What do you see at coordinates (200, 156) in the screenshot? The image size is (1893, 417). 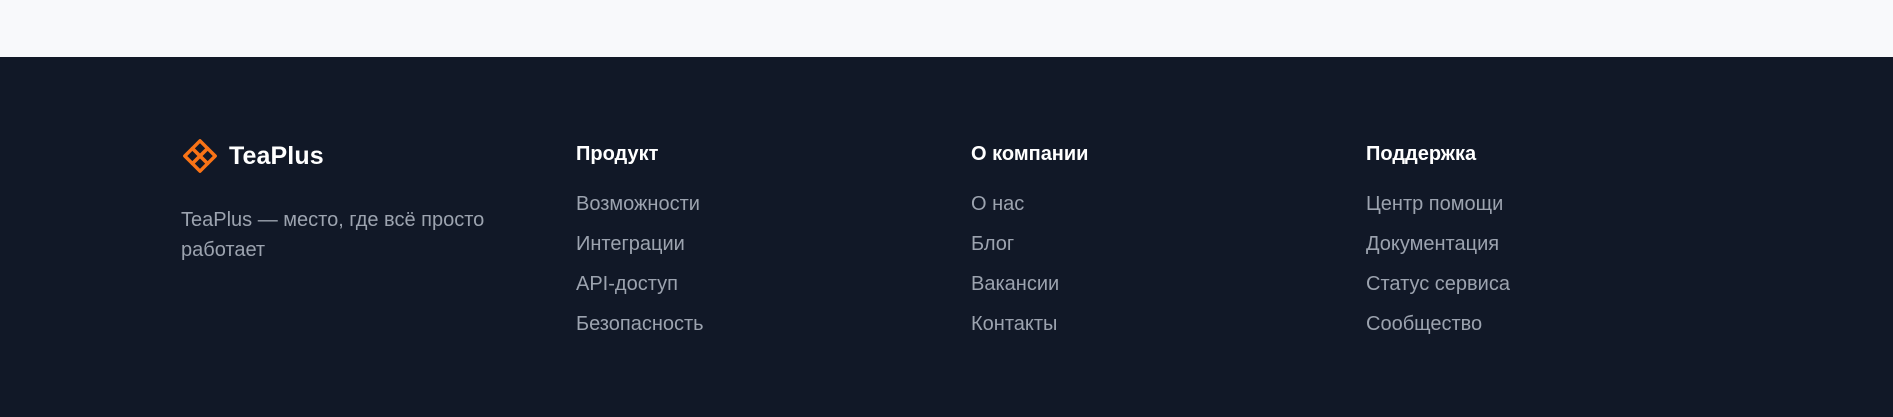 I see `teaplus-logo-icon` at bounding box center [200, 156].